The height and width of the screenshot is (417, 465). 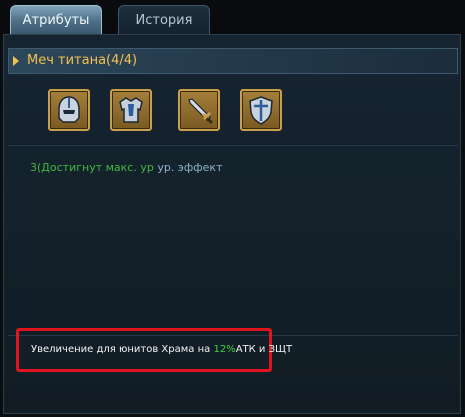 What do you see at coordinates (233, 61) in the screenshot?
I see `set-header: Меч титана(4/4)` at bounding box center [233, 61].